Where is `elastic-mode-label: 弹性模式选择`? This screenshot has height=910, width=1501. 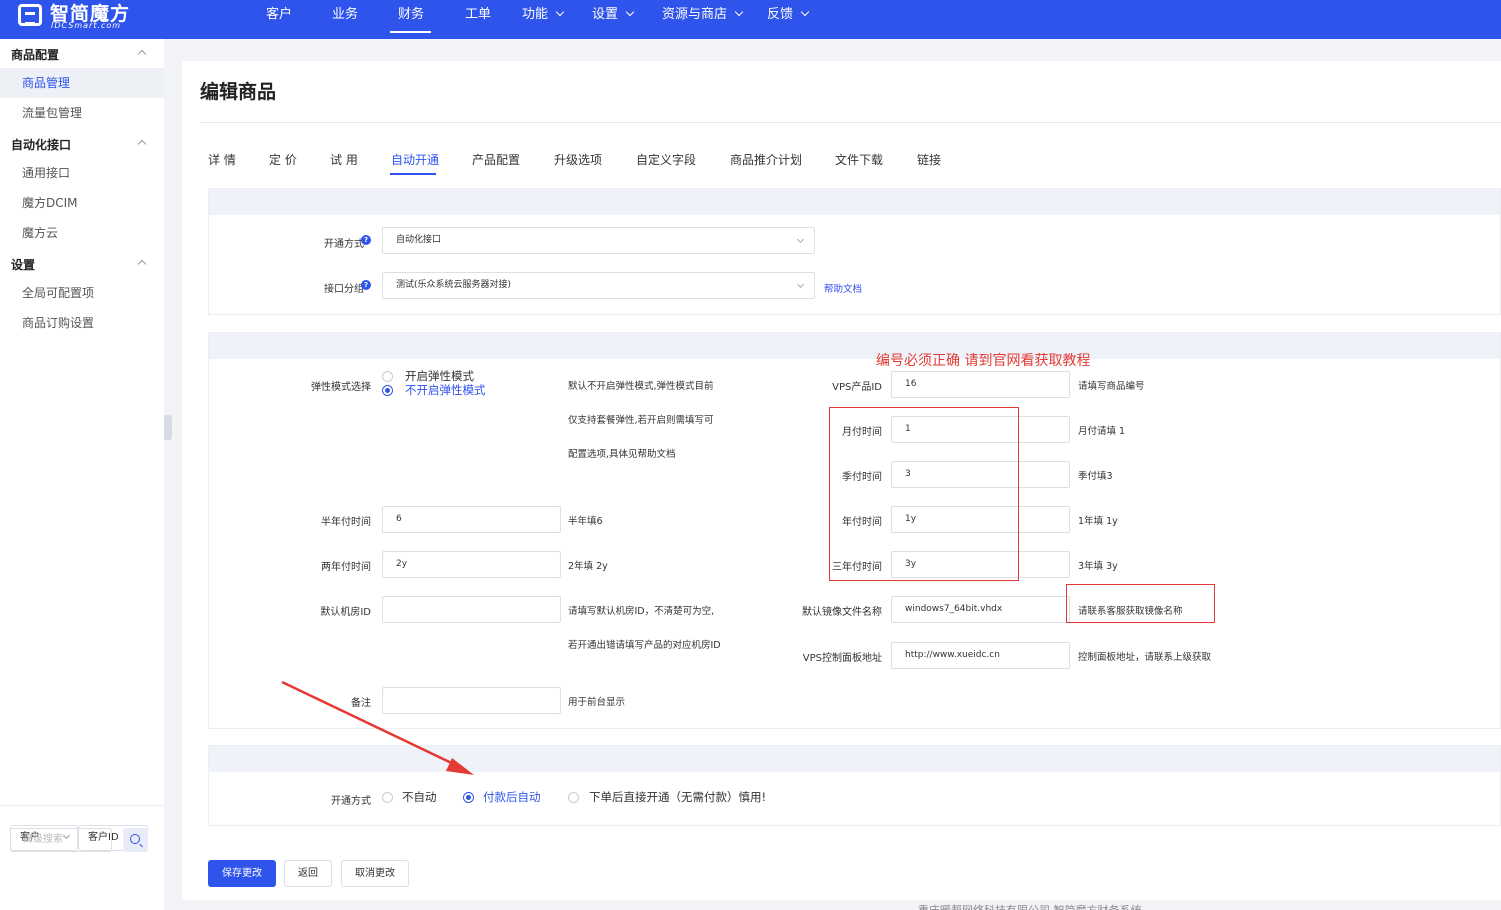
elastic-mode-label: 弹性模式选择 is located at coordinates (341, 387).